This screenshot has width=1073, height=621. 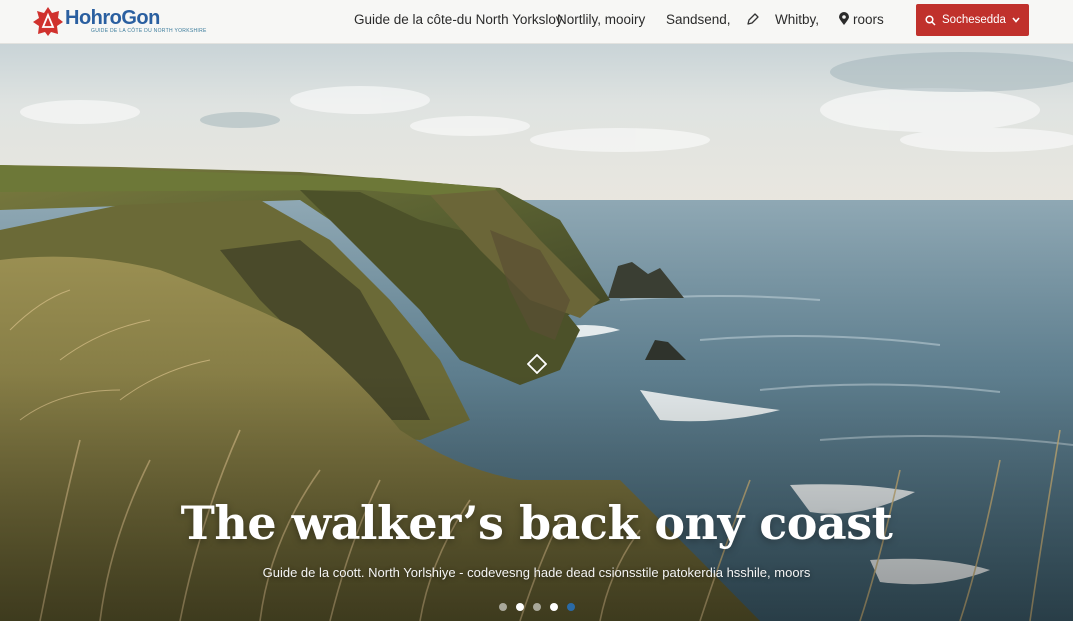 What do you see at coordinates (868, 19) in the screenshot?
I see `nav-item-moors: roors` at bounding box center [868, 19].